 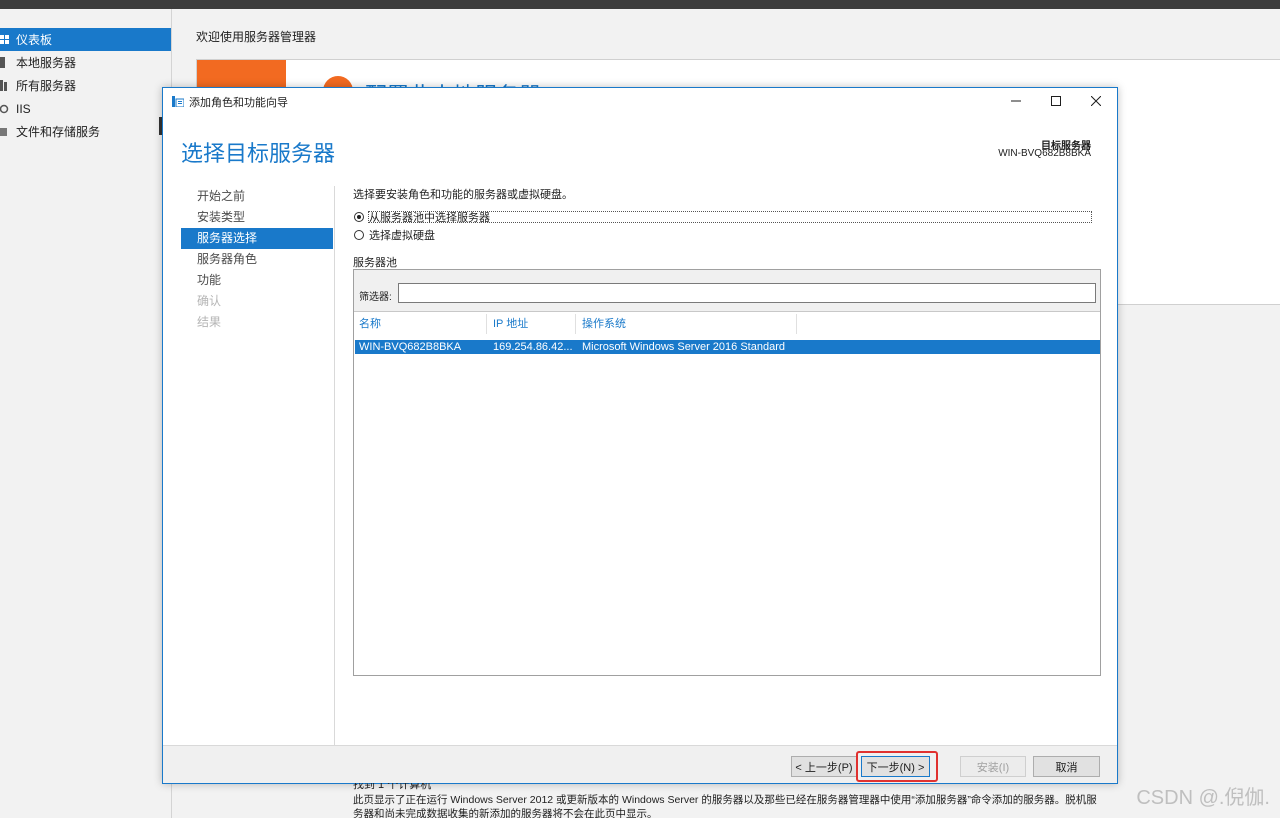 I want to click on option-server-pool: 从服务器池中选择服务器, so click(x=422, y=217).